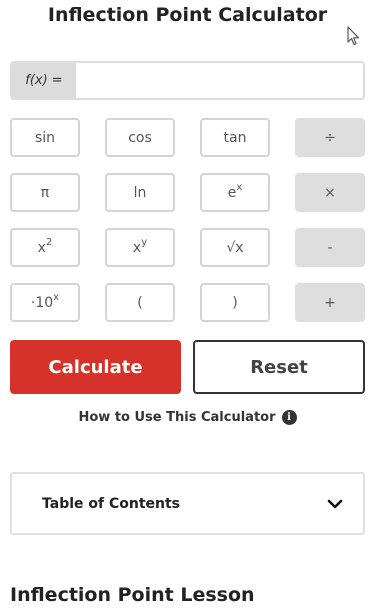 Image resolution: width=375 pixels, height=610 pixels. Describe the element at coordinates (235, 302) in the screenshot. I see `key-close-paren: )` at that location.